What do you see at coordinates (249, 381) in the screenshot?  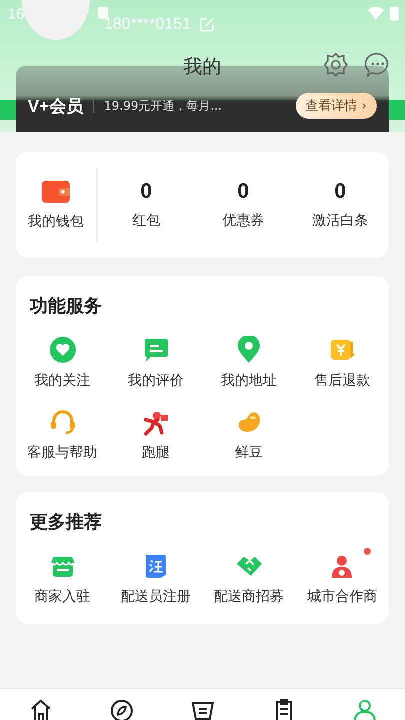 I see `service-label: 我的地址` at bounding box center [249, 381].